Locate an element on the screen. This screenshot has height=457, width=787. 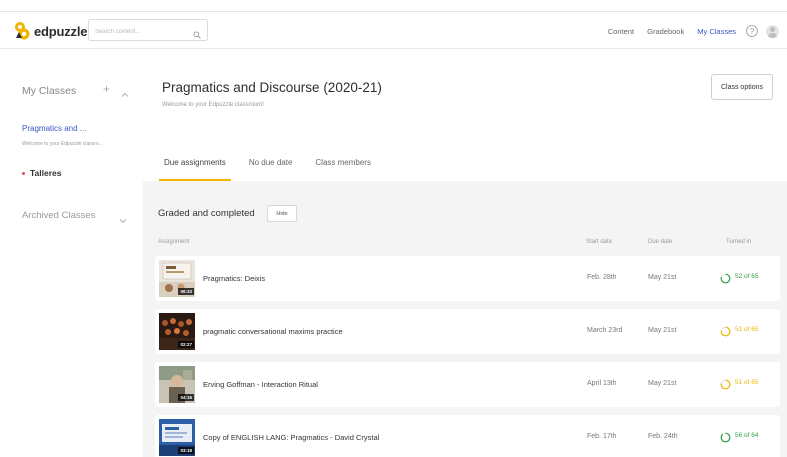
tab-due-assignments: Due assignments is located at coordinates (195, 169).